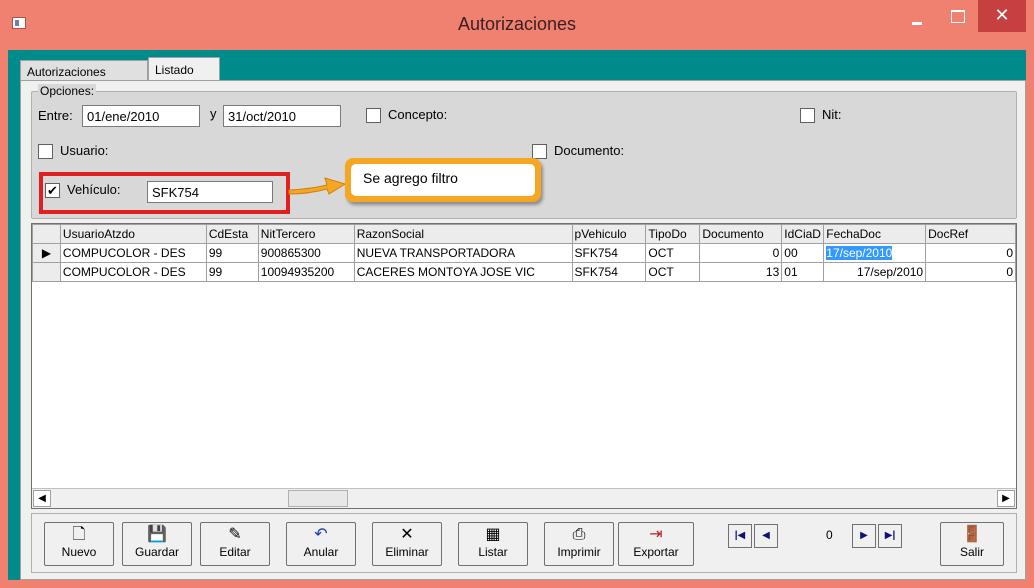 This screenshot has width=1034, height=588. Describe the element at coordinates (656, 544) in the screenshot. I see `exportar-button: ⇥ Exportar` at that location.